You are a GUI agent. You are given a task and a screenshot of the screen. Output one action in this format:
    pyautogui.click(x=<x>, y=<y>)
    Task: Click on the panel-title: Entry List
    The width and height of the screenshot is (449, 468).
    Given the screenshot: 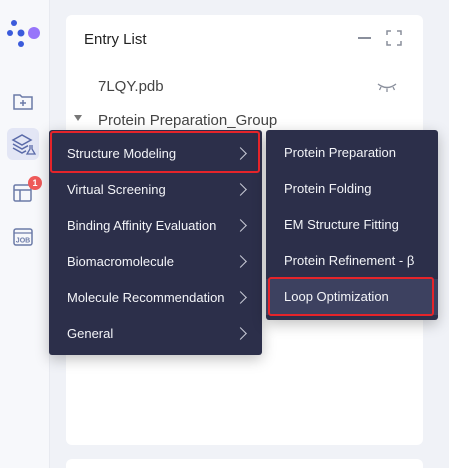 What is the action you would take?
    pyautogui.click(x=115, y=39)
    